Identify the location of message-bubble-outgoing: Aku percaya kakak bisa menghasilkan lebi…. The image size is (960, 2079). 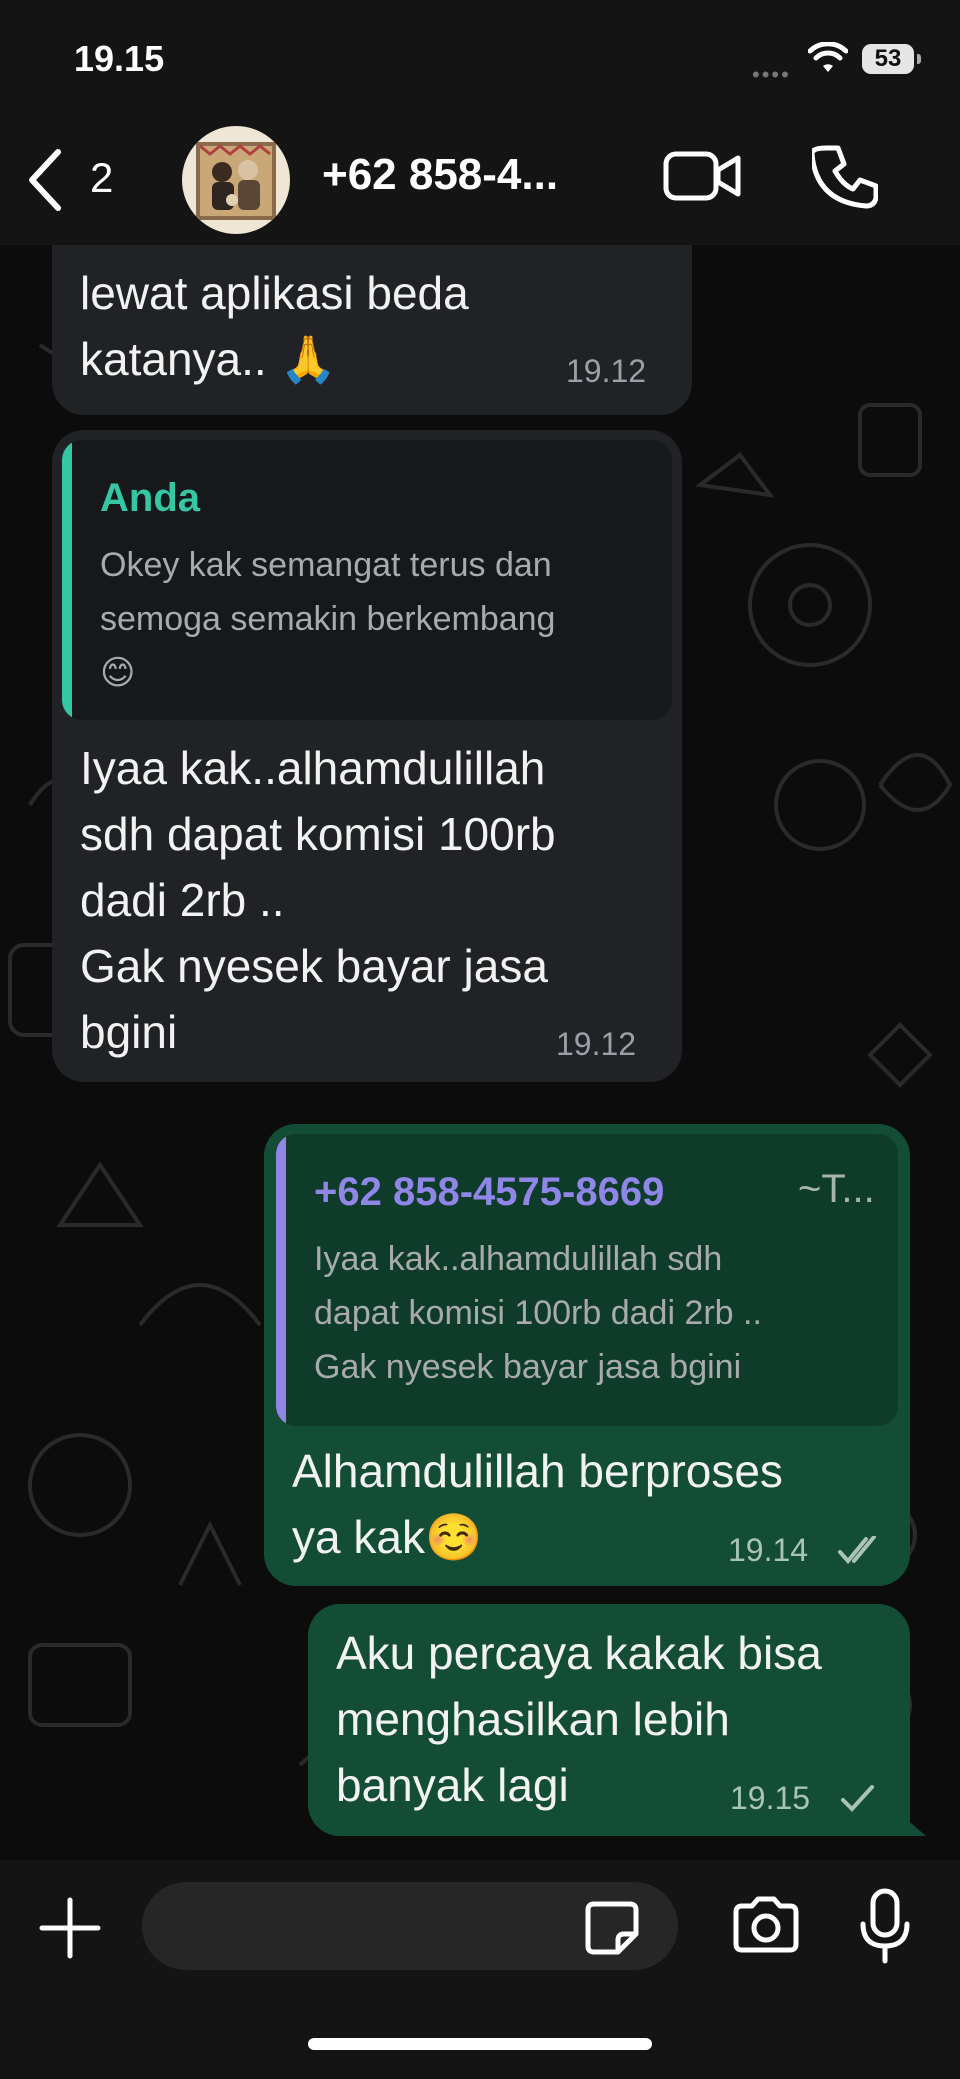
(609, 1720).